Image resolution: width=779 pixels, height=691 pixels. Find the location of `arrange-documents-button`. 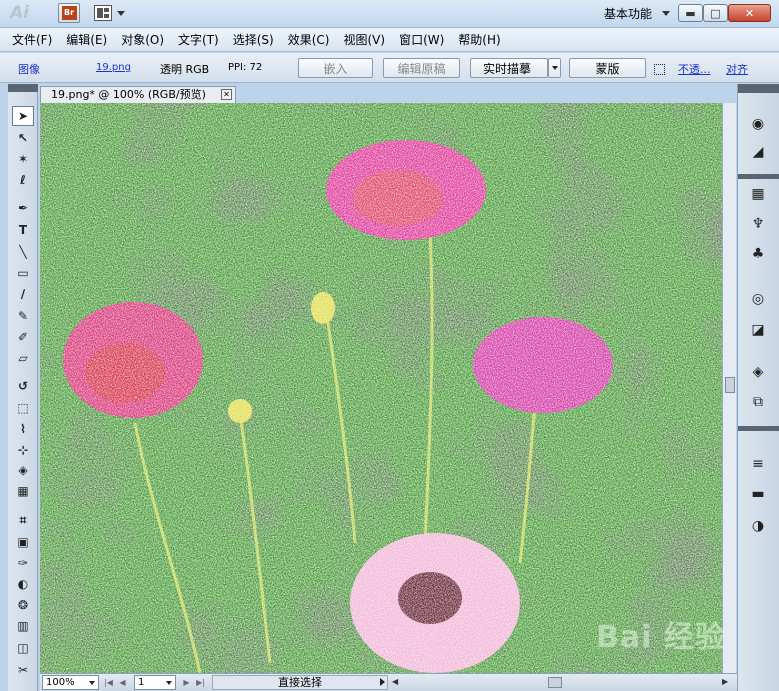

arrange-documents-button is located at coordinates (113, 13).